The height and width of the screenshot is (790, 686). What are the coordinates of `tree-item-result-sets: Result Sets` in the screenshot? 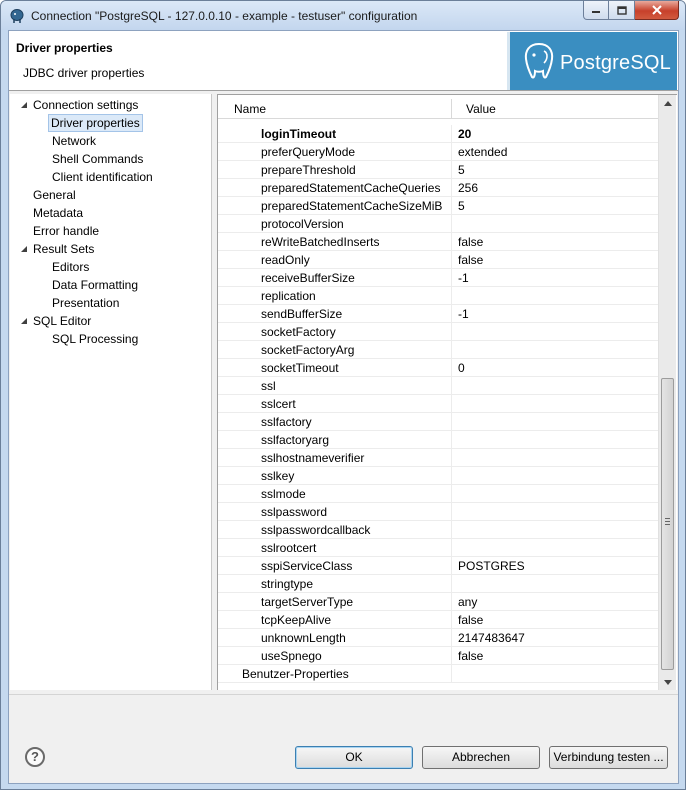 It's located at (56, 249).